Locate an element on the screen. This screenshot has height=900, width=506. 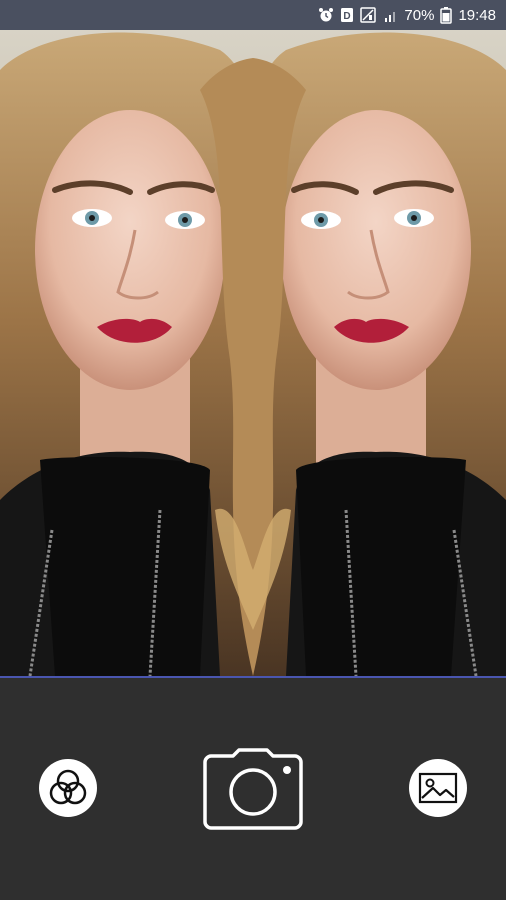
status-bar: D 70% 19:48 is located at coordinates (253, 15).